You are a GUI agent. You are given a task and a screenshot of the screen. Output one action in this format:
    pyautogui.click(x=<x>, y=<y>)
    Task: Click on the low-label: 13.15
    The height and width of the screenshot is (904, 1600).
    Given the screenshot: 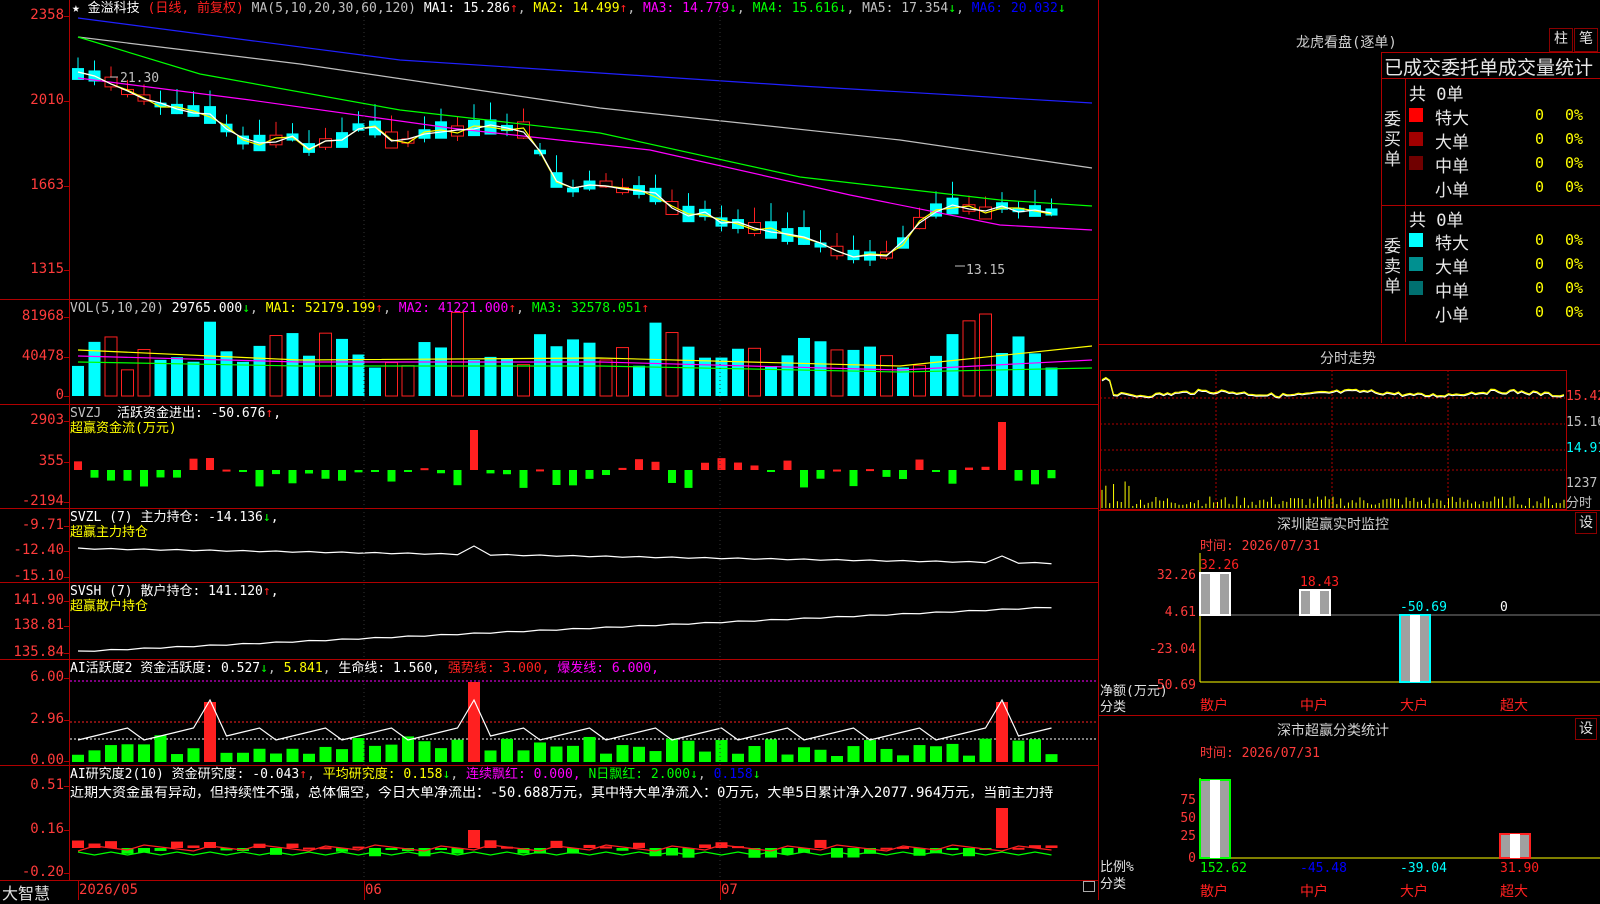 What is the action you would take?
    pyautogui.click(x=985, y=270)
    